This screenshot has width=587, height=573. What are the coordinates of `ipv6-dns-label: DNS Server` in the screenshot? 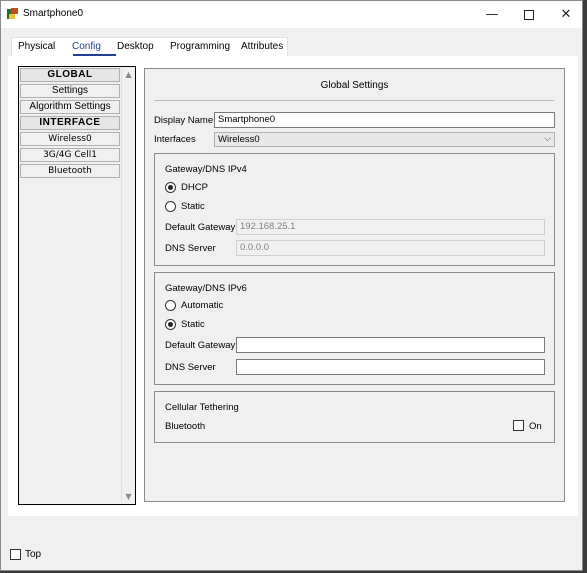 It's located at (190, 367).